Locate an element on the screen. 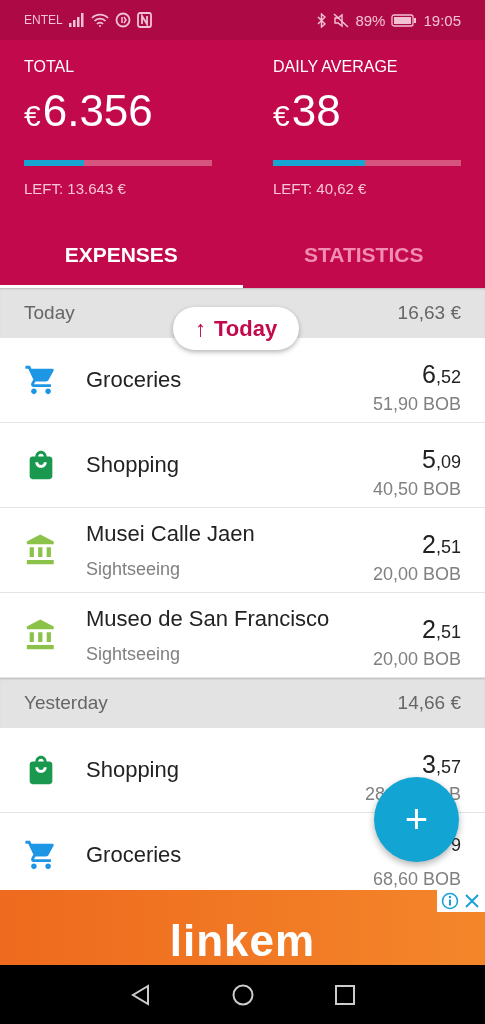  foreign-amount: 51,90 BOB is located at coordinates (416, 404).